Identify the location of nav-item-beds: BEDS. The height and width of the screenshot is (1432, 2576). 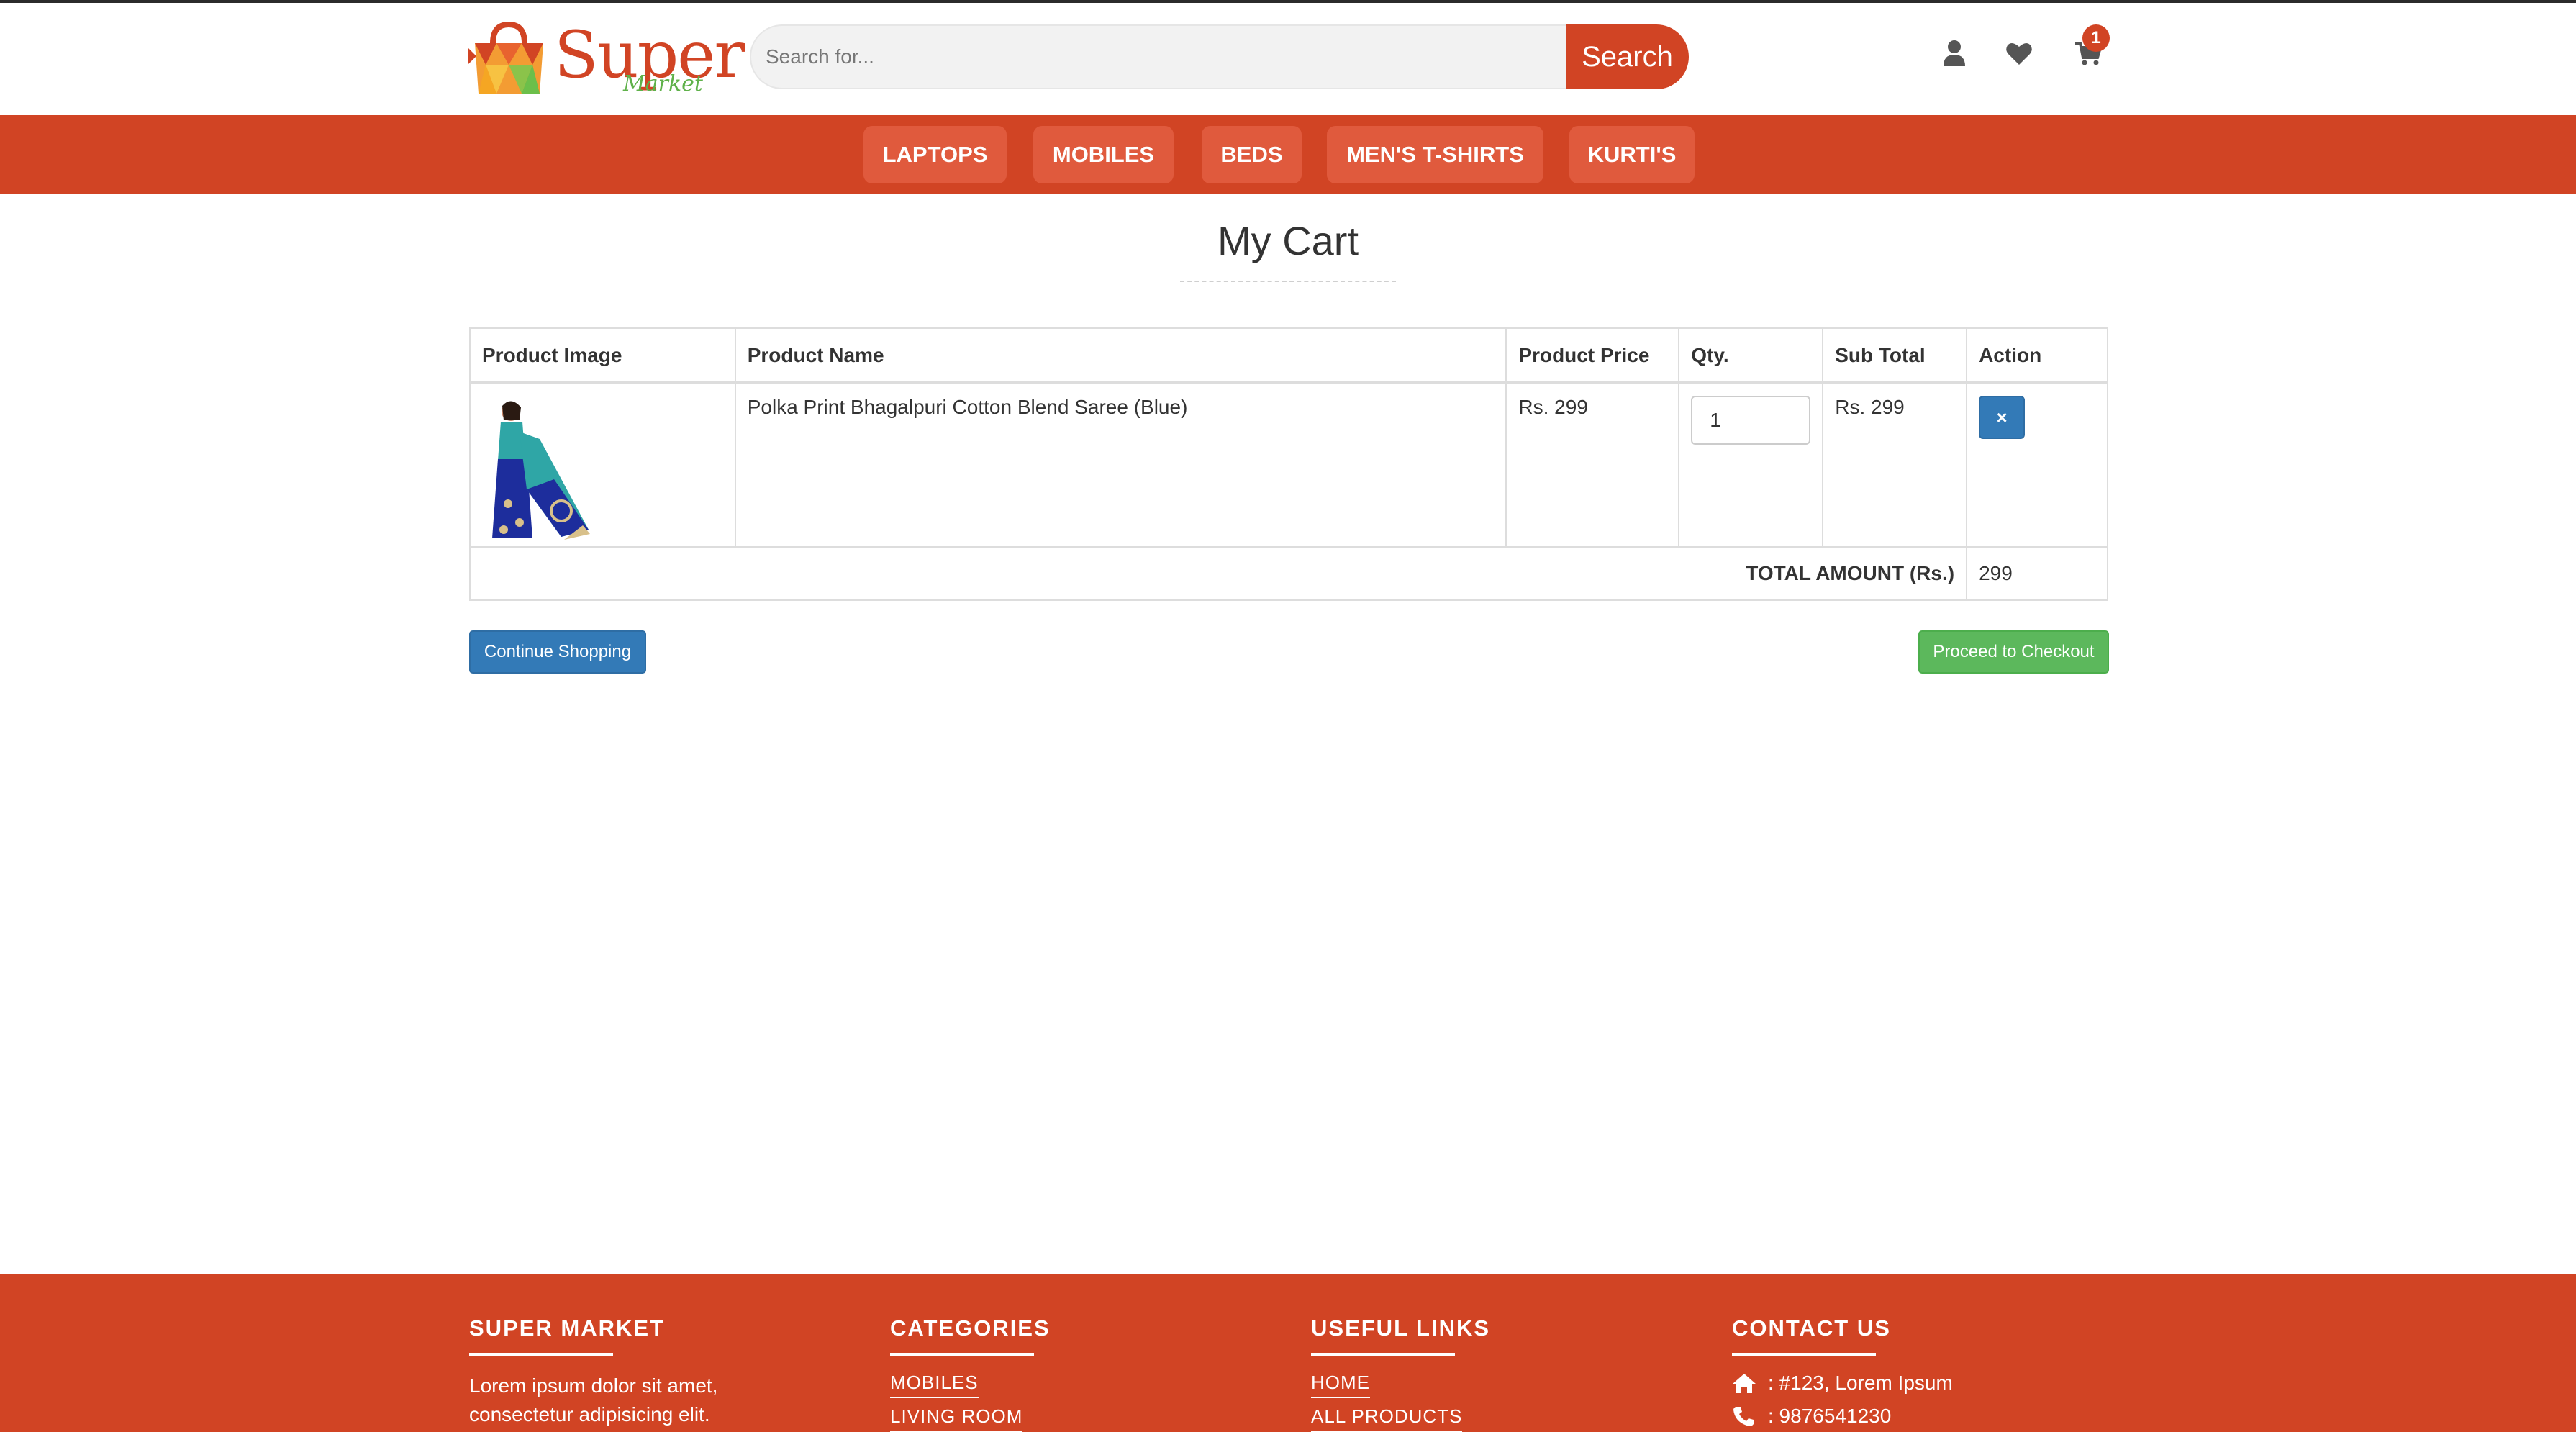
(1252, 154).